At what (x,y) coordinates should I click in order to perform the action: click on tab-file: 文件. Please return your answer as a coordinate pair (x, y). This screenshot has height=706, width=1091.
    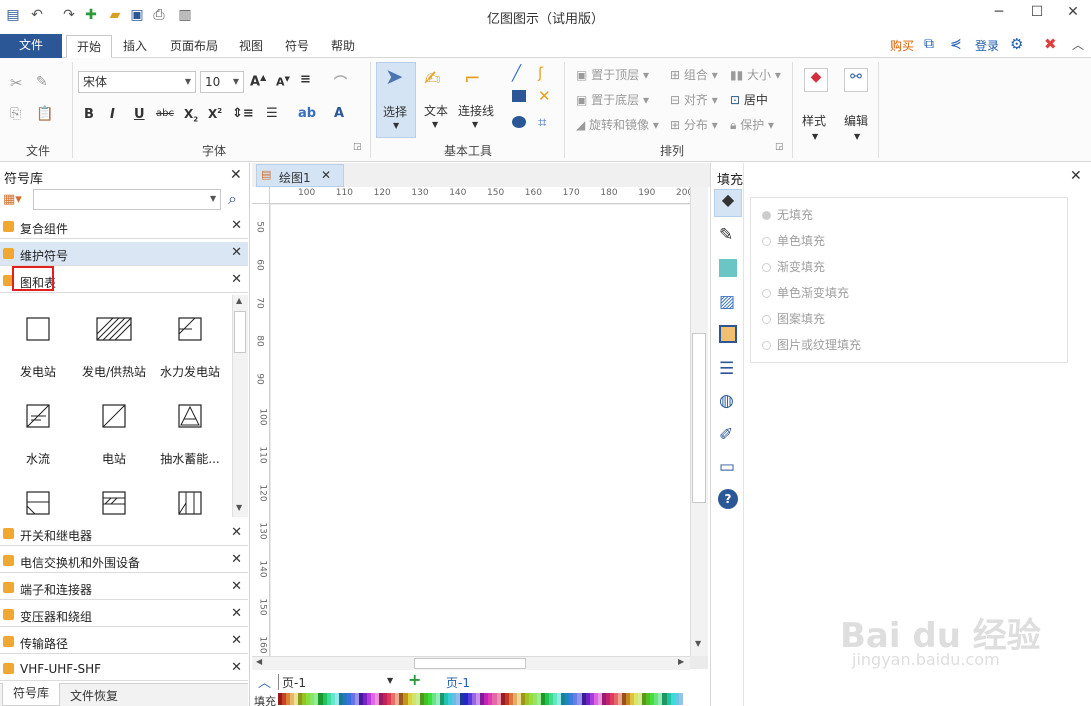
    Looking at the image, I should click on (31, 46).